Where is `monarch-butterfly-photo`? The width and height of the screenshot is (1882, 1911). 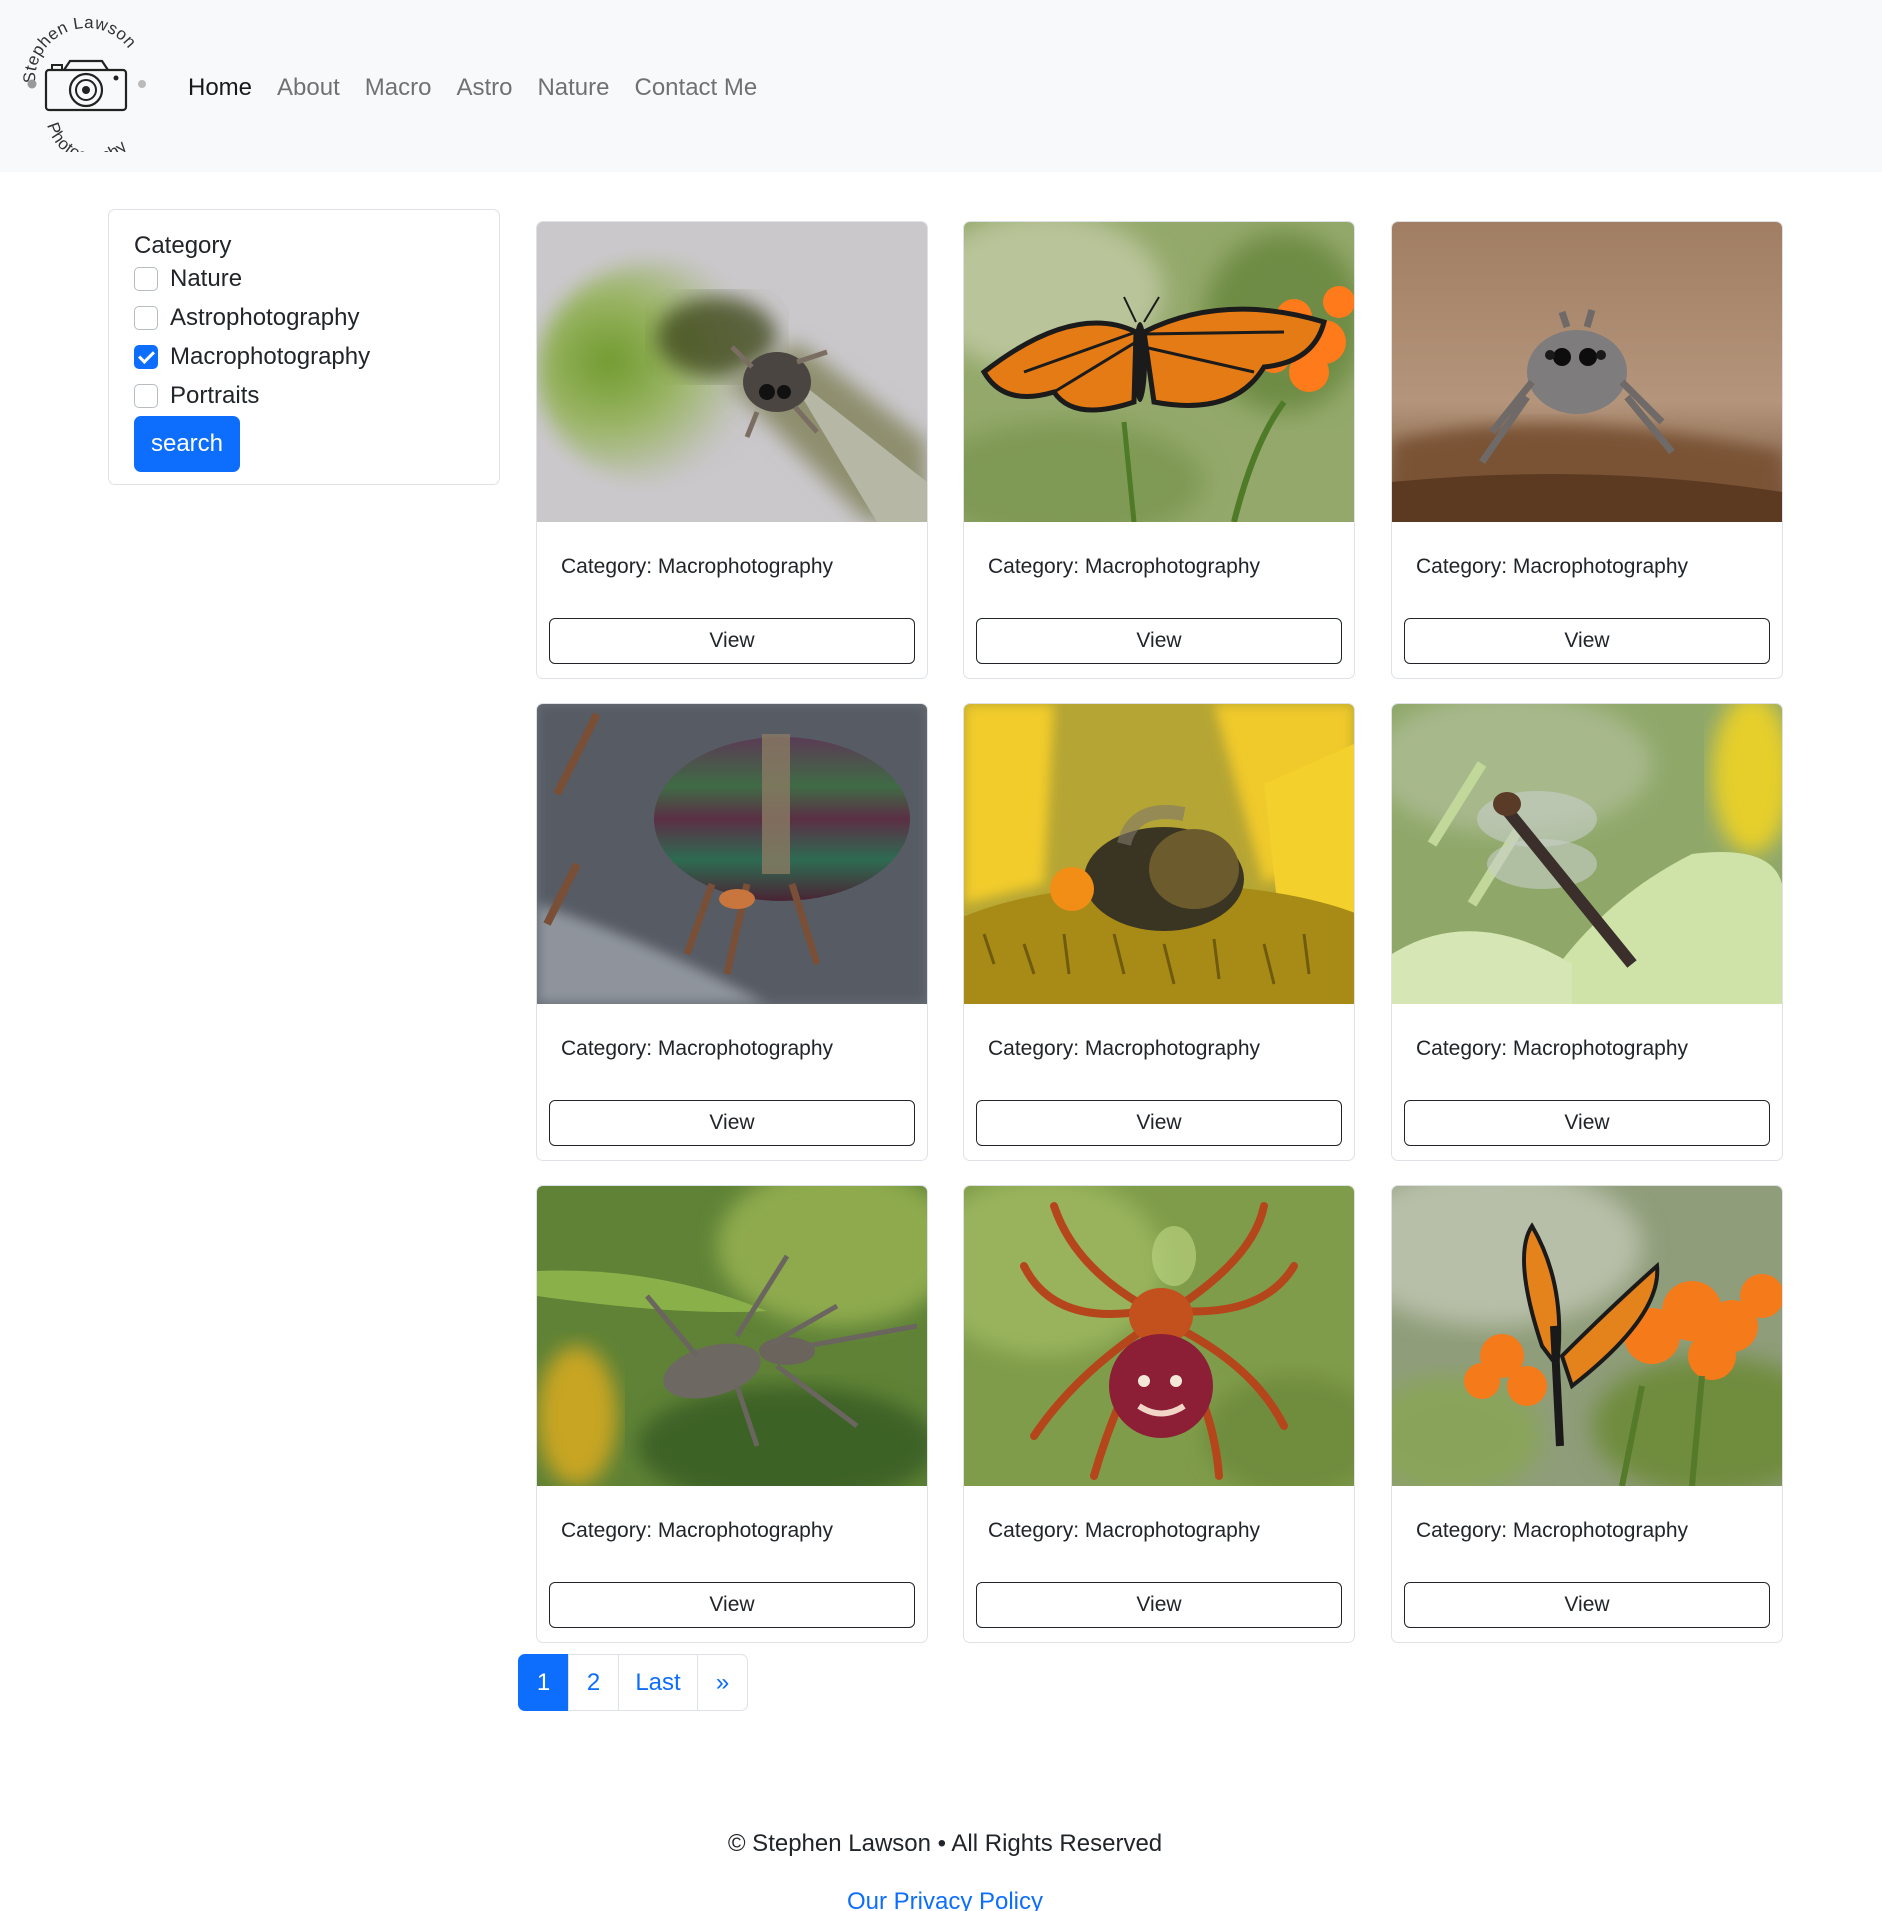 monarch-butterfly-photo is located at coordinates (1159, 372).